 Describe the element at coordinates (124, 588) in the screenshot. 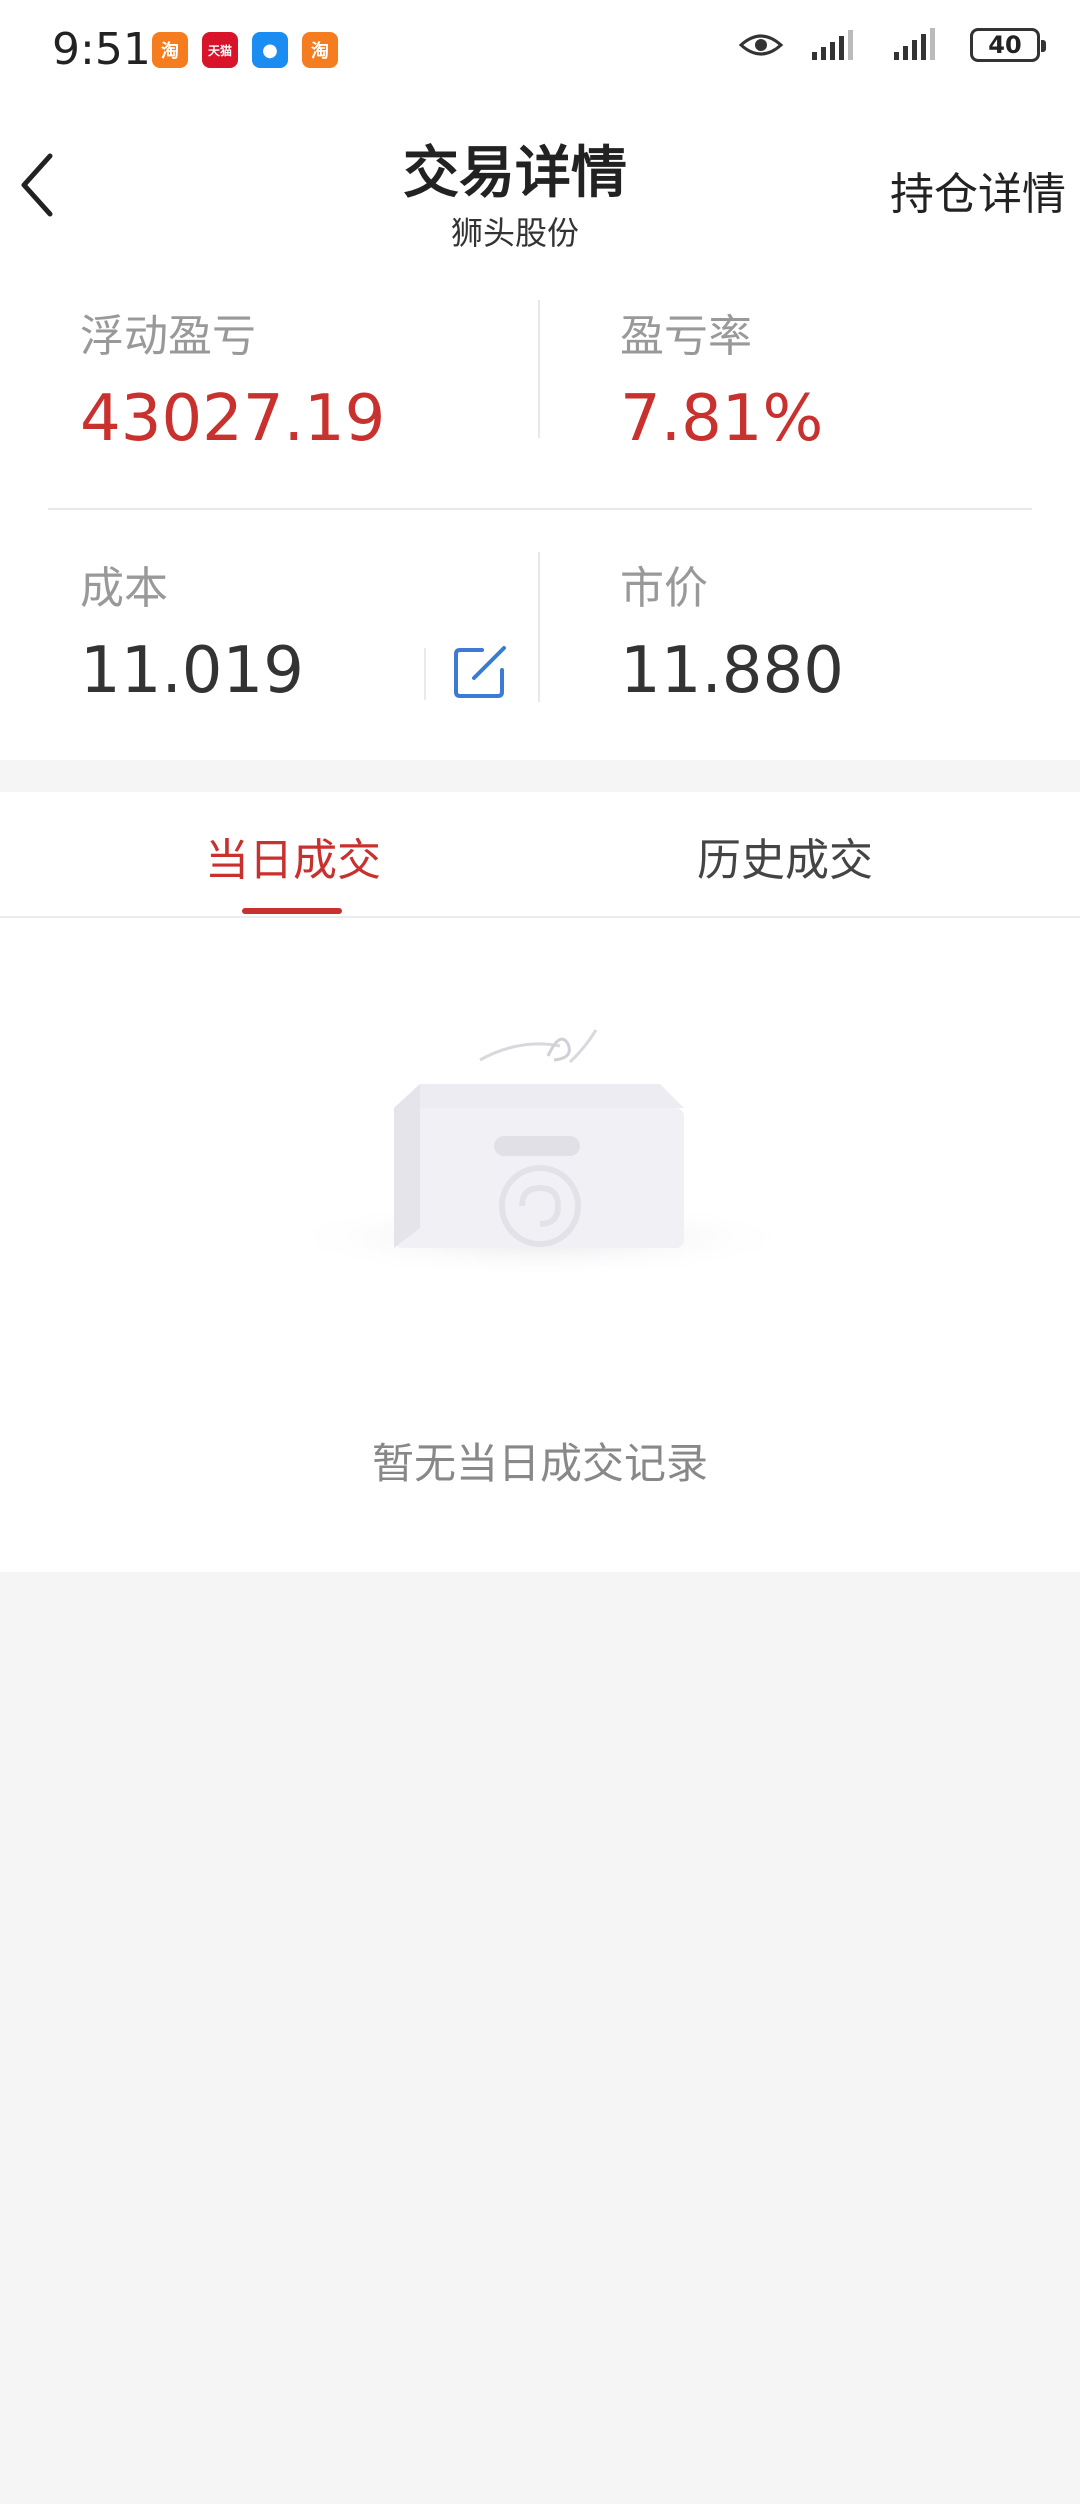

I see `cost-label: 成本` at that location.